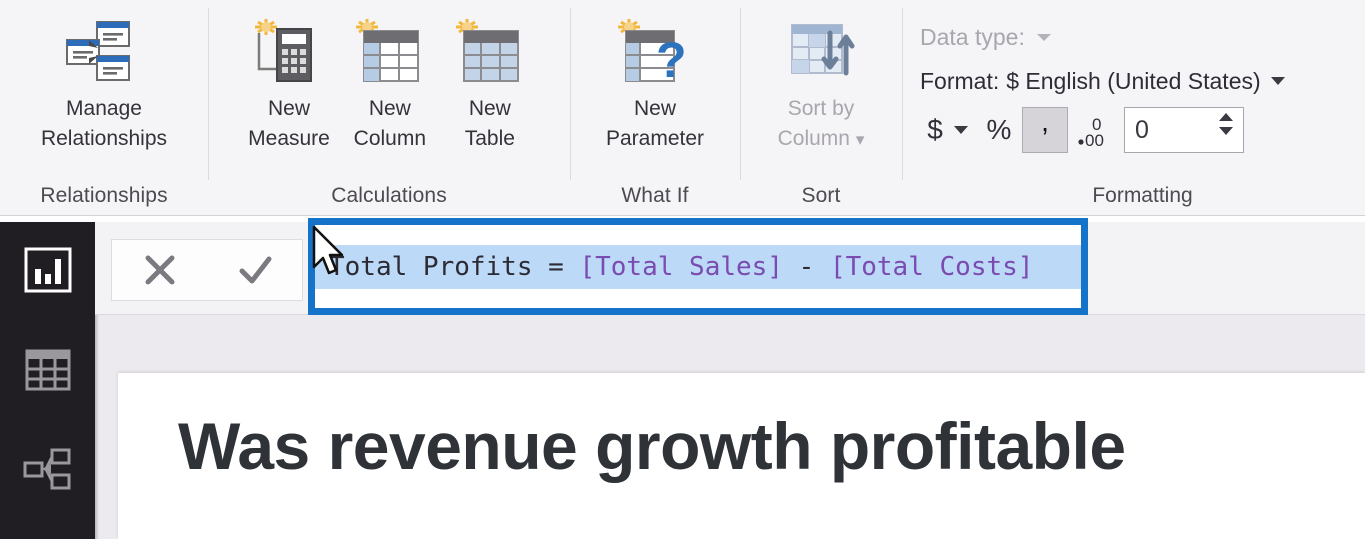 The height and width of the screenshot is (539, 1365). I want to click on format-label: Format:, so click(960, 80).